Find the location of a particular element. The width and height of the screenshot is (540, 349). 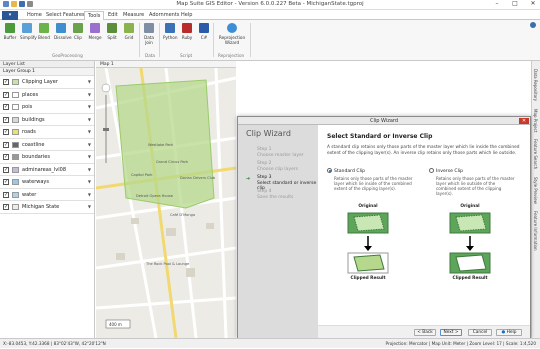

layer-row: ✓ buildings ▼ is located at coordinates (47, 120).